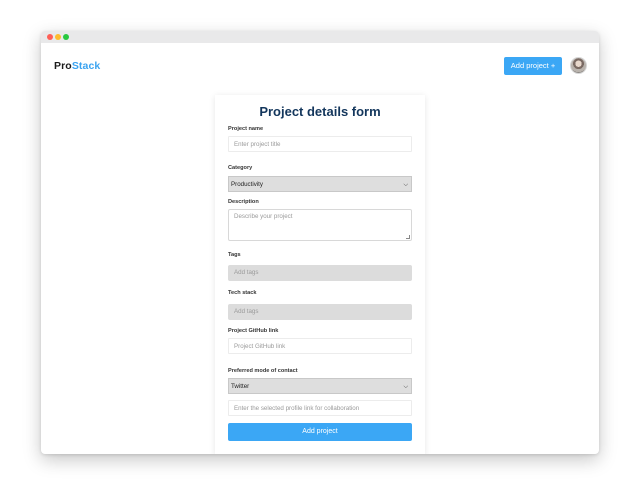  What do you see at coordinates (246, 129) in the screenshot?
I see `project-name-label: Project name` at bounding box center [246, 129].